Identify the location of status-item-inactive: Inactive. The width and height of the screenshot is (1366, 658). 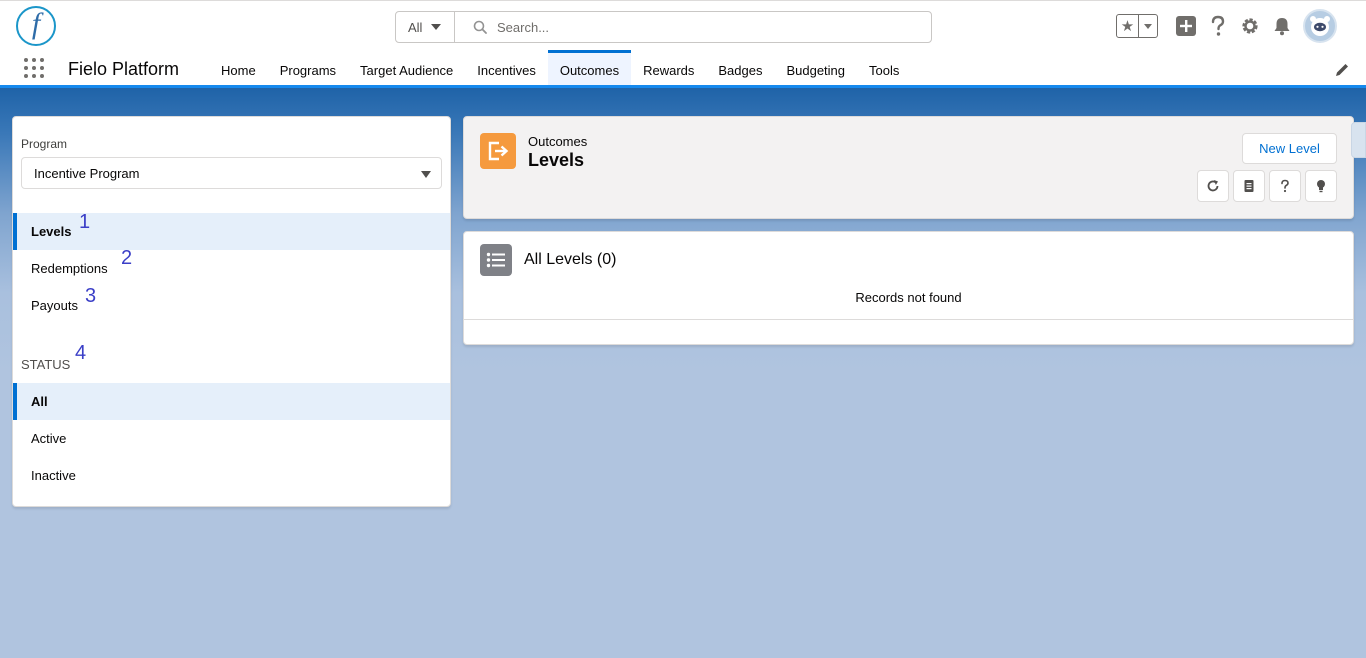
(231, 475).